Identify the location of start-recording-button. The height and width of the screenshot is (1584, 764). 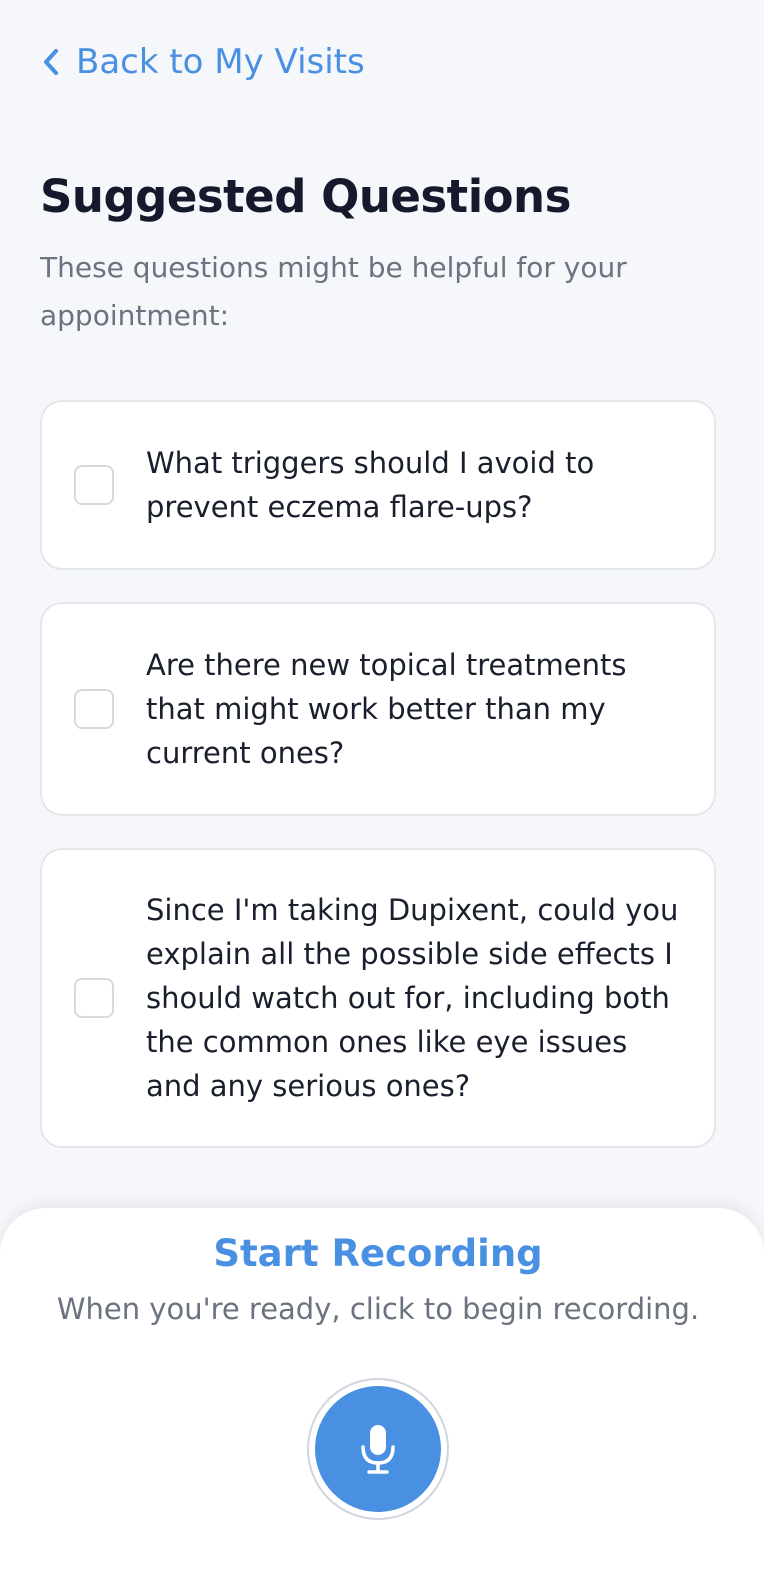
(378, 1449).